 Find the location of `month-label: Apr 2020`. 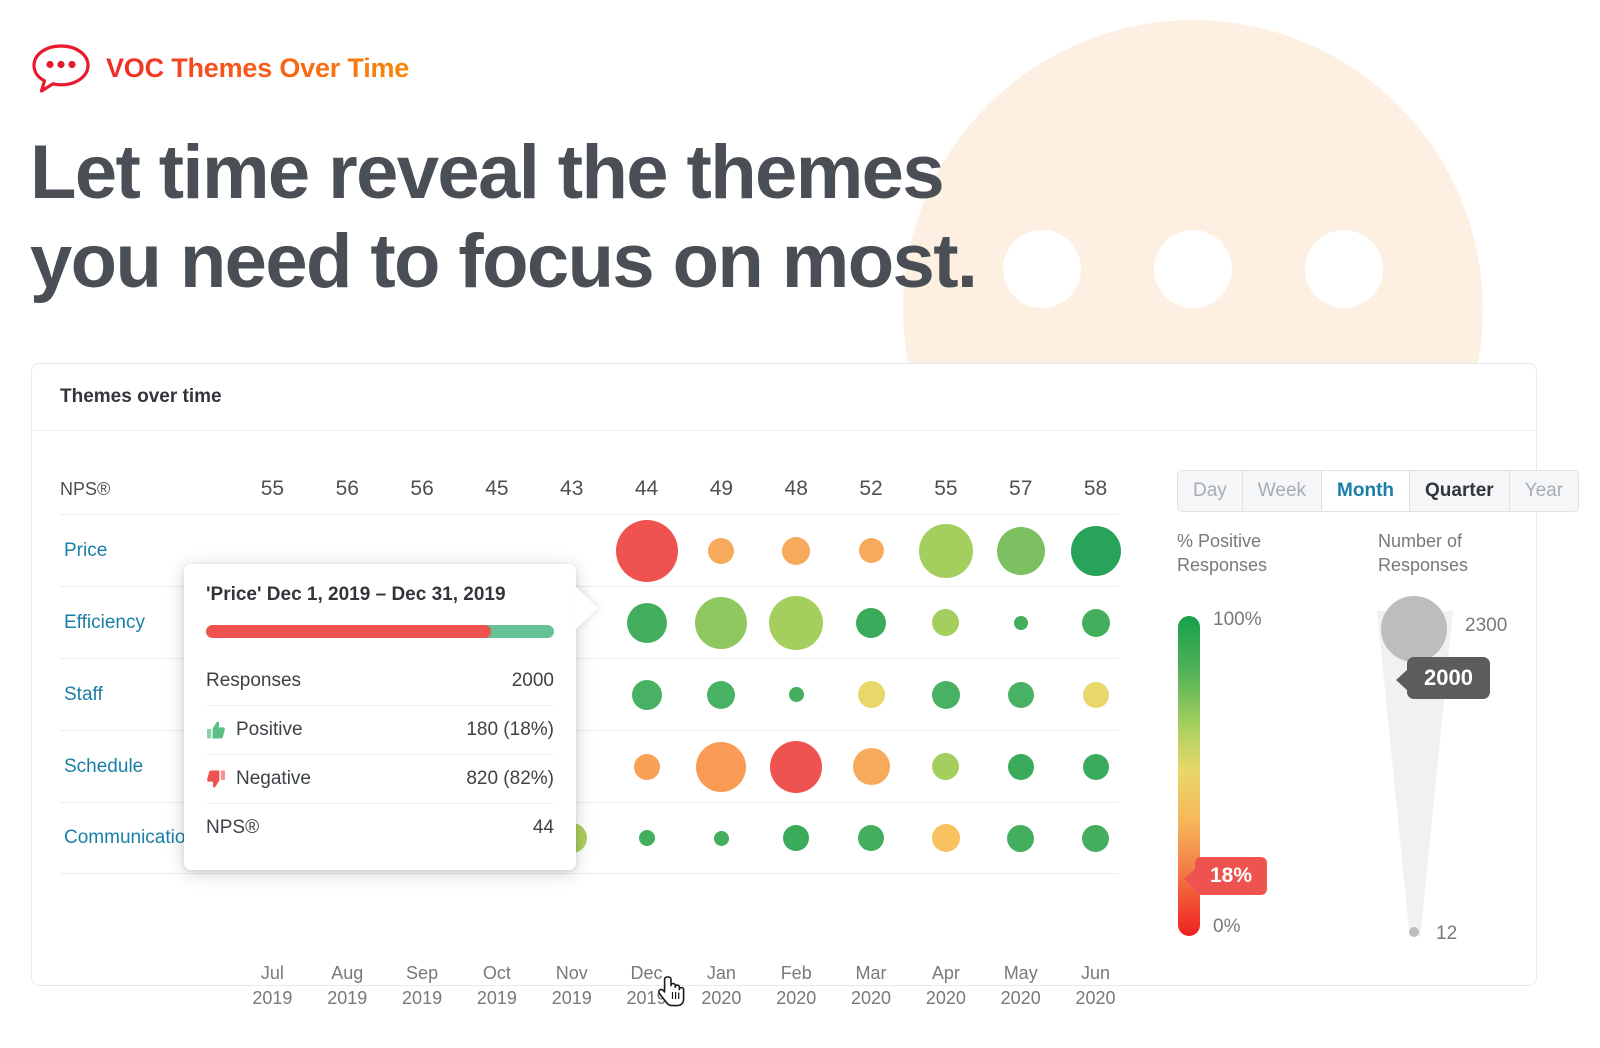

month-label: Apr 2020 is located at coordinates (945, 985).